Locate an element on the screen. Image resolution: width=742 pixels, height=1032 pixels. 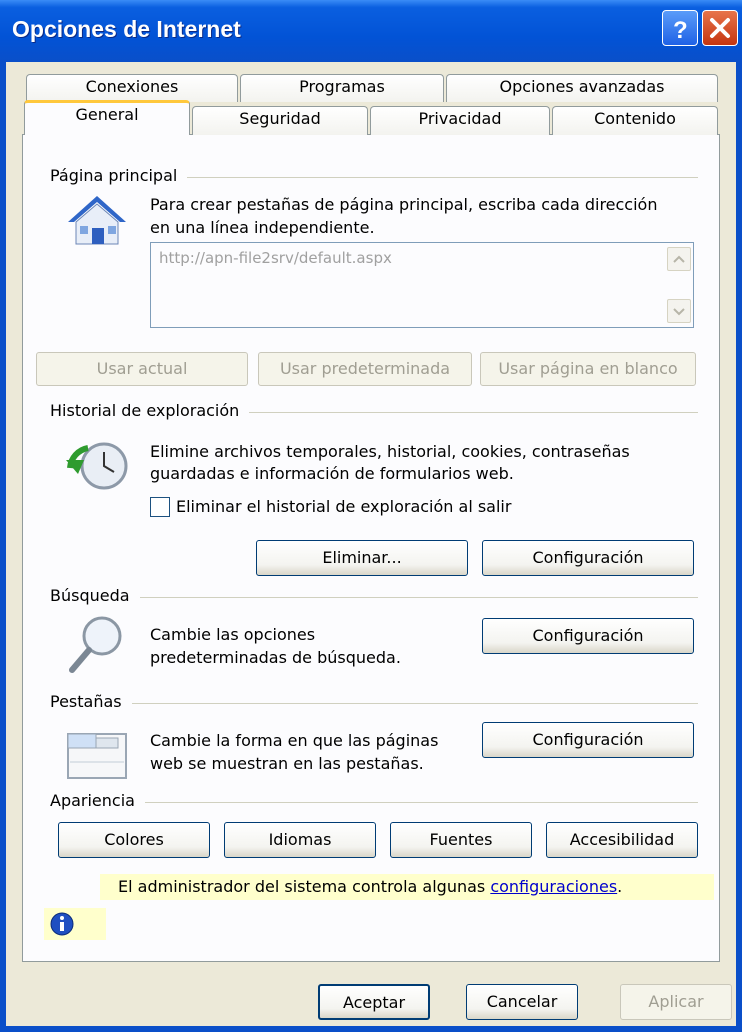
tabs-description-line1: Cambie la forma en que las páginas is located at coordinates (294, 740).